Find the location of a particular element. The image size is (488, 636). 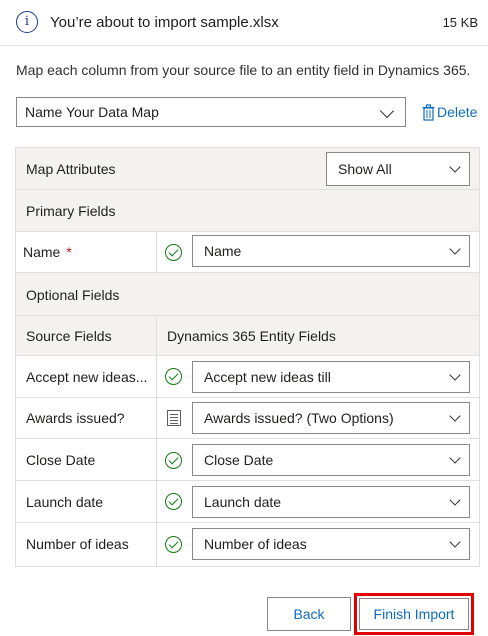

table-row: Close Date Close Date is located at coordinates (247, 460).